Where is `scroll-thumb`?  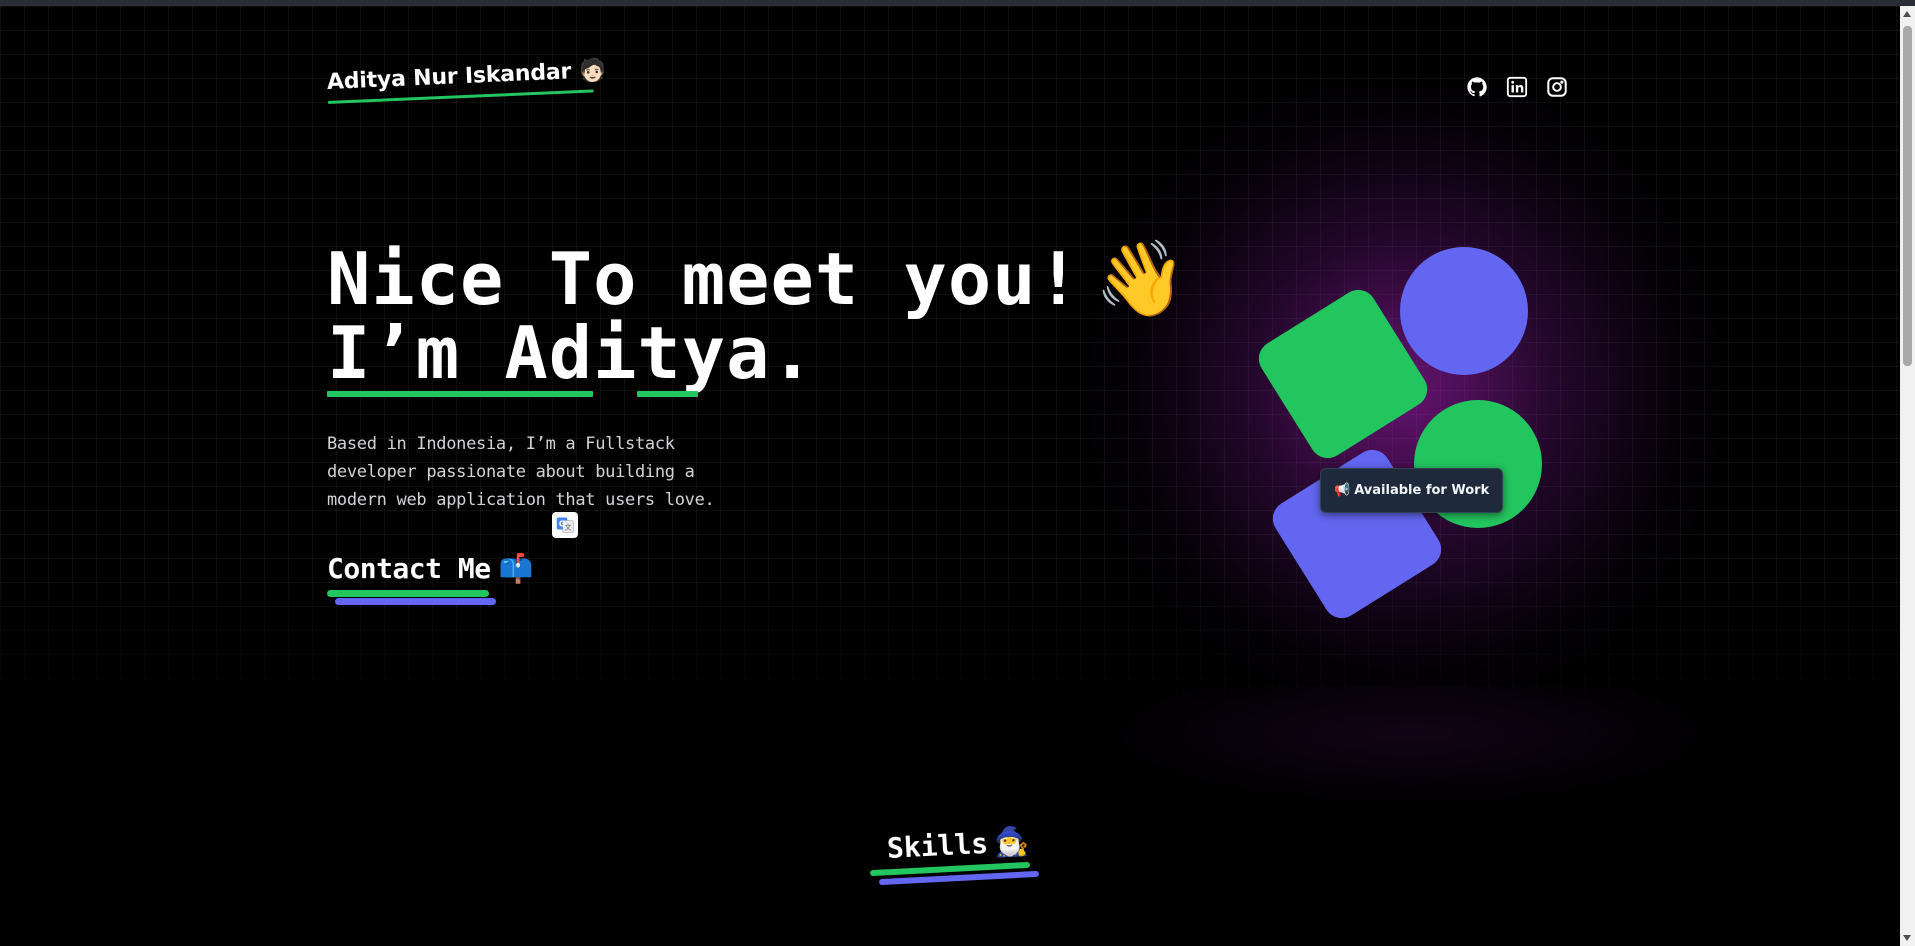 scroll-thumb is located at coordinates (1907, 196).